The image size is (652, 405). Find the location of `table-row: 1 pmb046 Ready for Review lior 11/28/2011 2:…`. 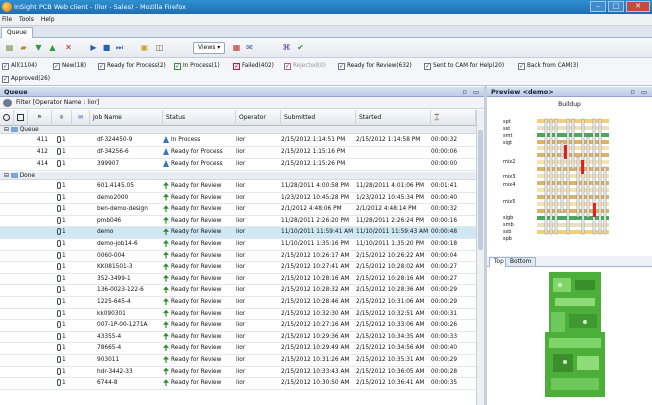

table-row: 1 pmb046 Ready for Review lior 11/28/2011 2:… is located at coordinates (242, 222).